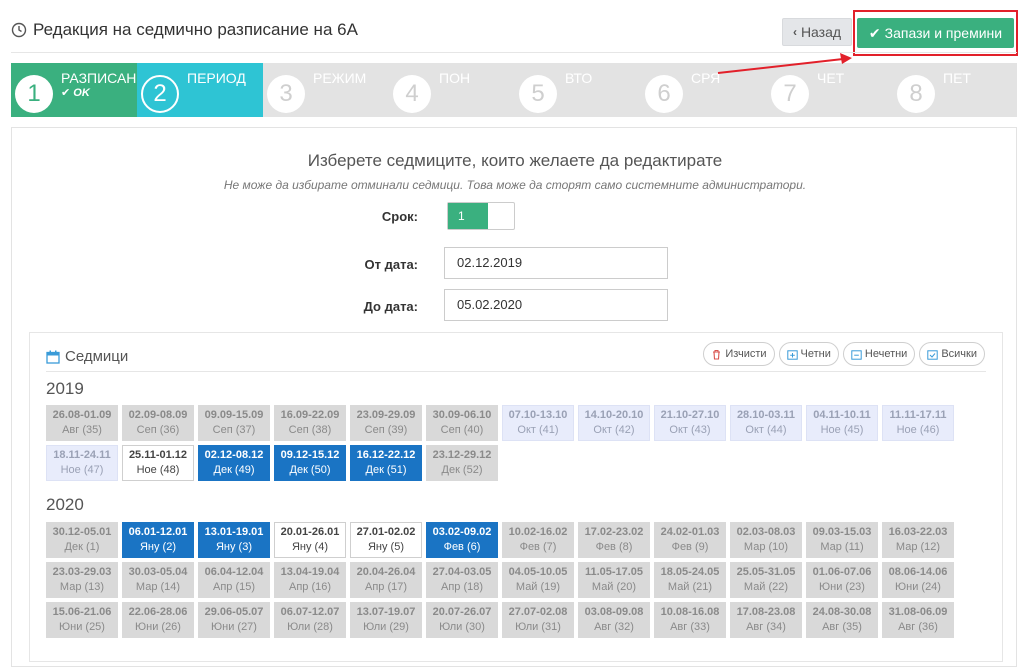 The height and width of the screenshot is (671, 1024). What do you see at coordinates (234, 470) in the screenshot?
I see `week-month: Дек (49)` at bounding box center [234, 470].